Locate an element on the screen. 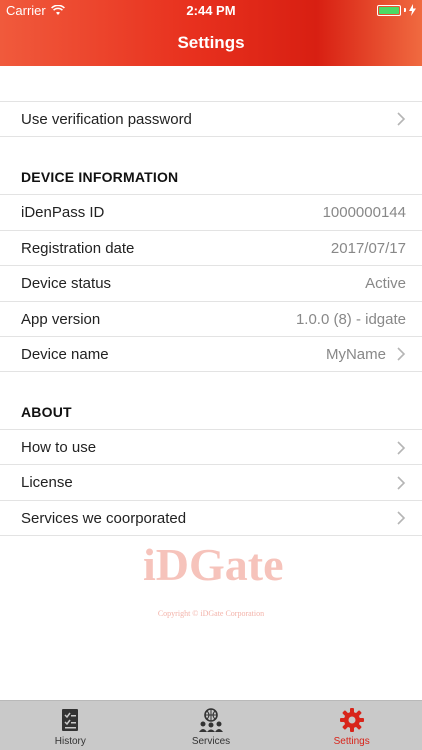  status-bar: Carrier 2:44 PM is located at coordinates (211, 11).